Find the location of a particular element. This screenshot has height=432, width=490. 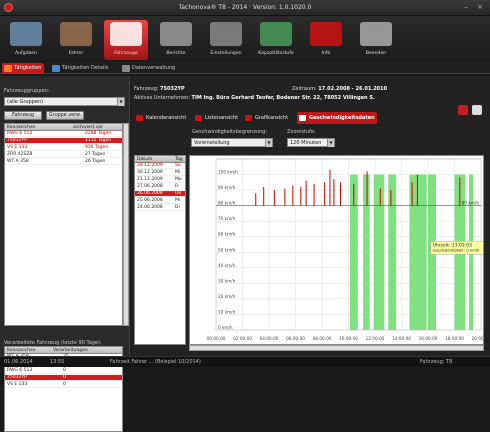

manage-group-button: Gruppe verw. is located at coordinates (65, 115).